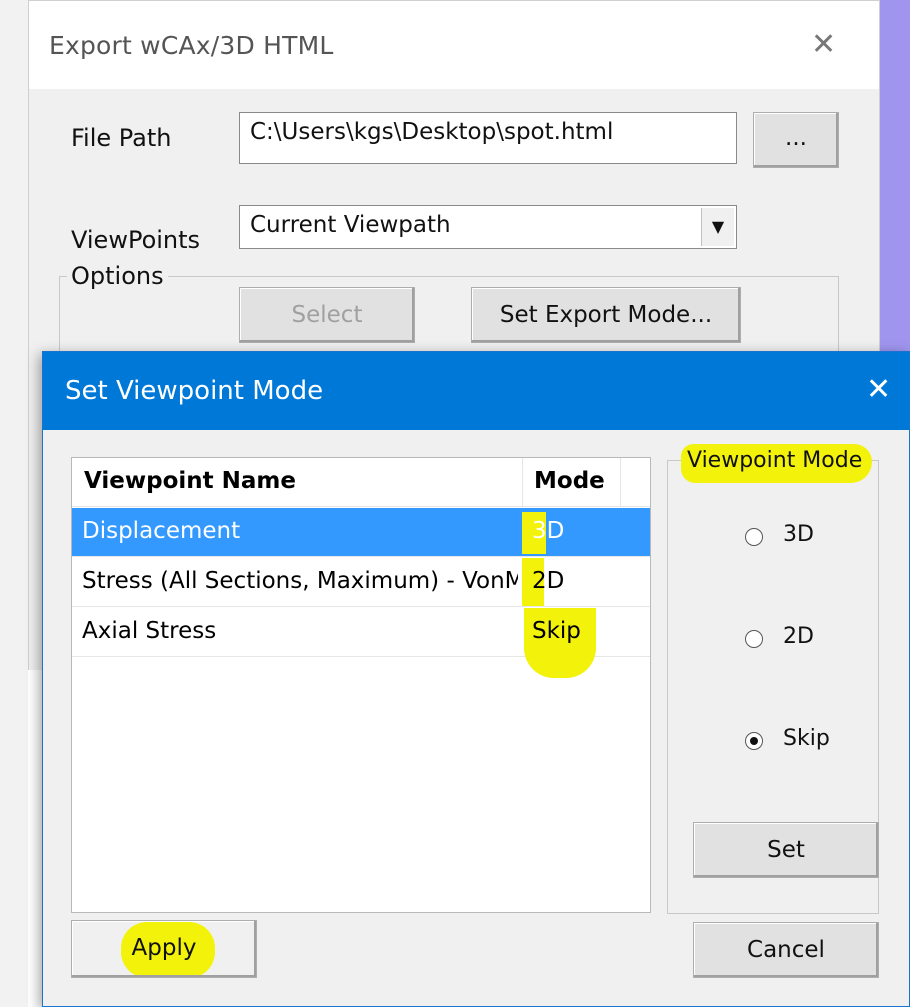 The width and height of the screenshot is (910, 1007). What do you see at coordinates (149, 631) in the screenshot?
I see `row-name: Axial Stress` at bounding box center [149, 631].